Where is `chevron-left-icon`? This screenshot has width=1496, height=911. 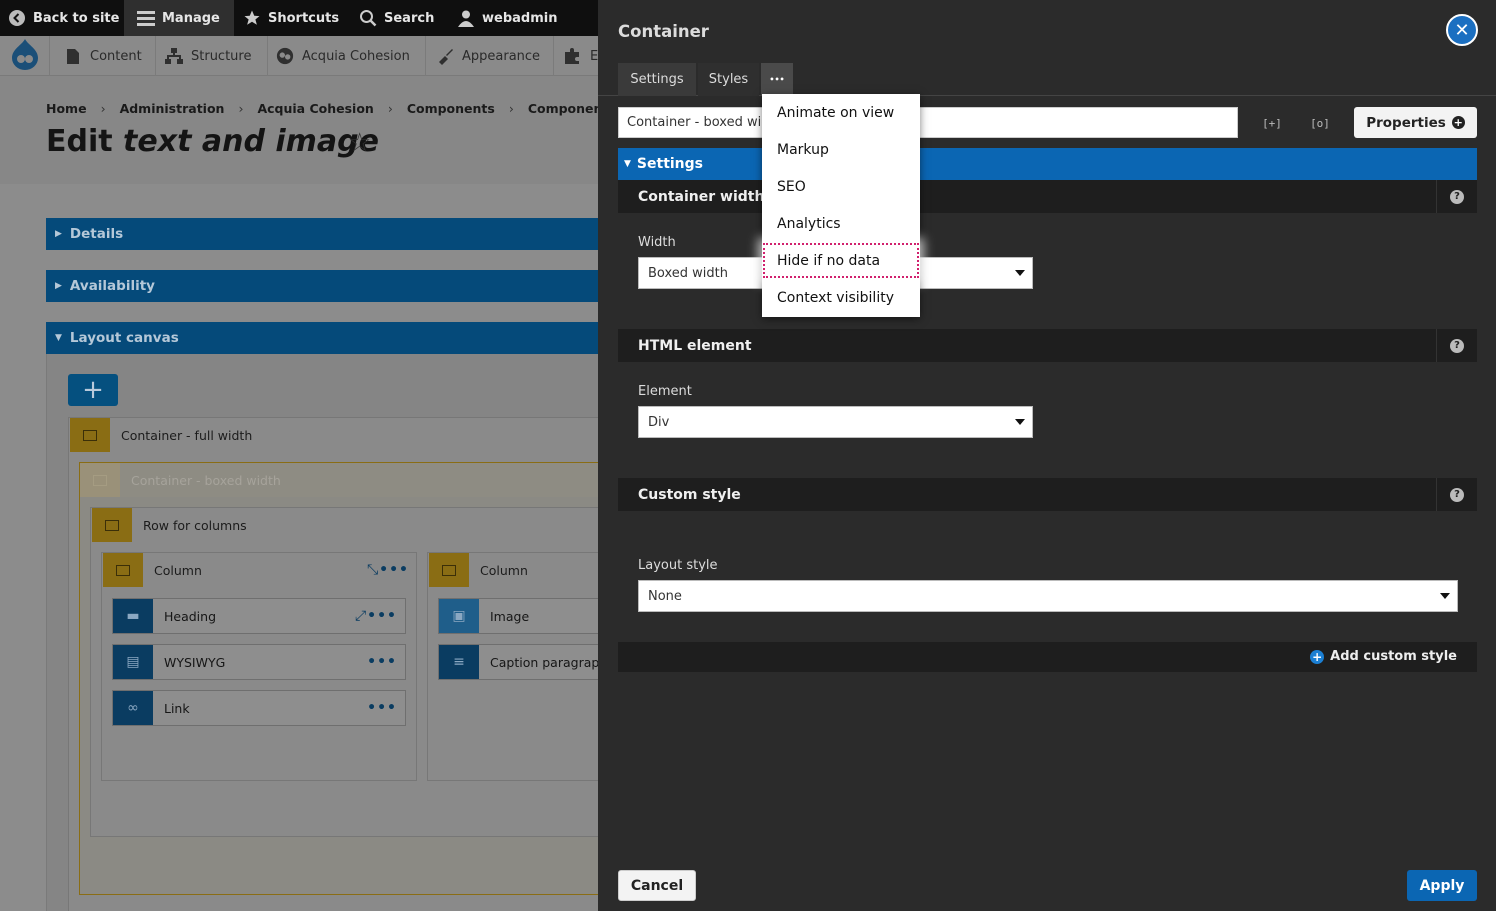 chevron-left-icon is located at coordinates (17, 18).